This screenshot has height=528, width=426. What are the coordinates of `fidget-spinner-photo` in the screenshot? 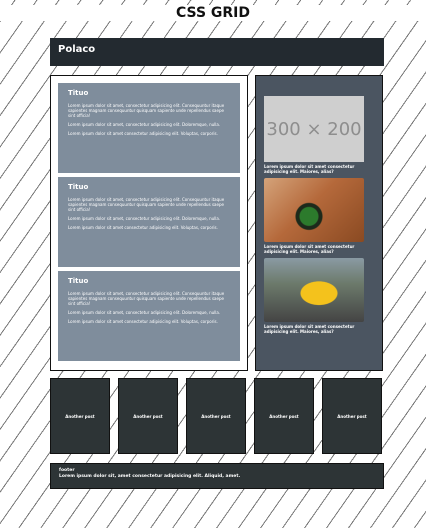 It's located at (314, 210).